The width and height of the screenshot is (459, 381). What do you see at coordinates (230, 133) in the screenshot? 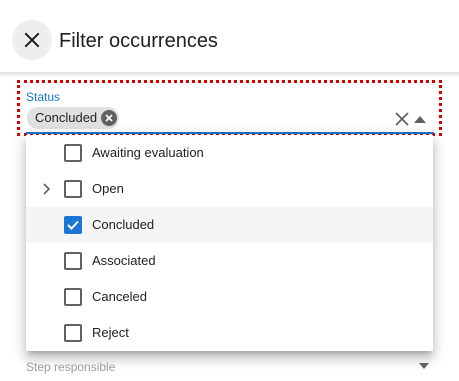
I see `status-field-underline` at bounding box center [230, 133].